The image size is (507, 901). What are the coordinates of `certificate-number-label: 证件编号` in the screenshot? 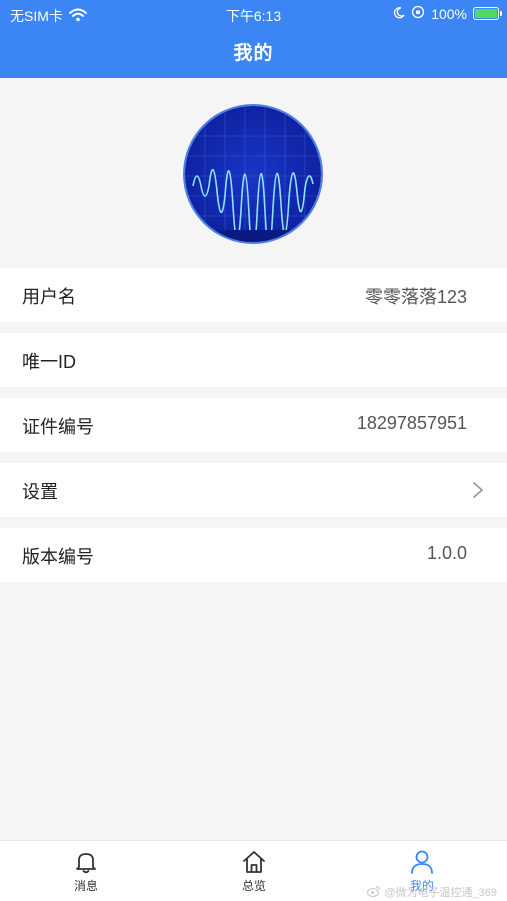 It's located at (58, 427).